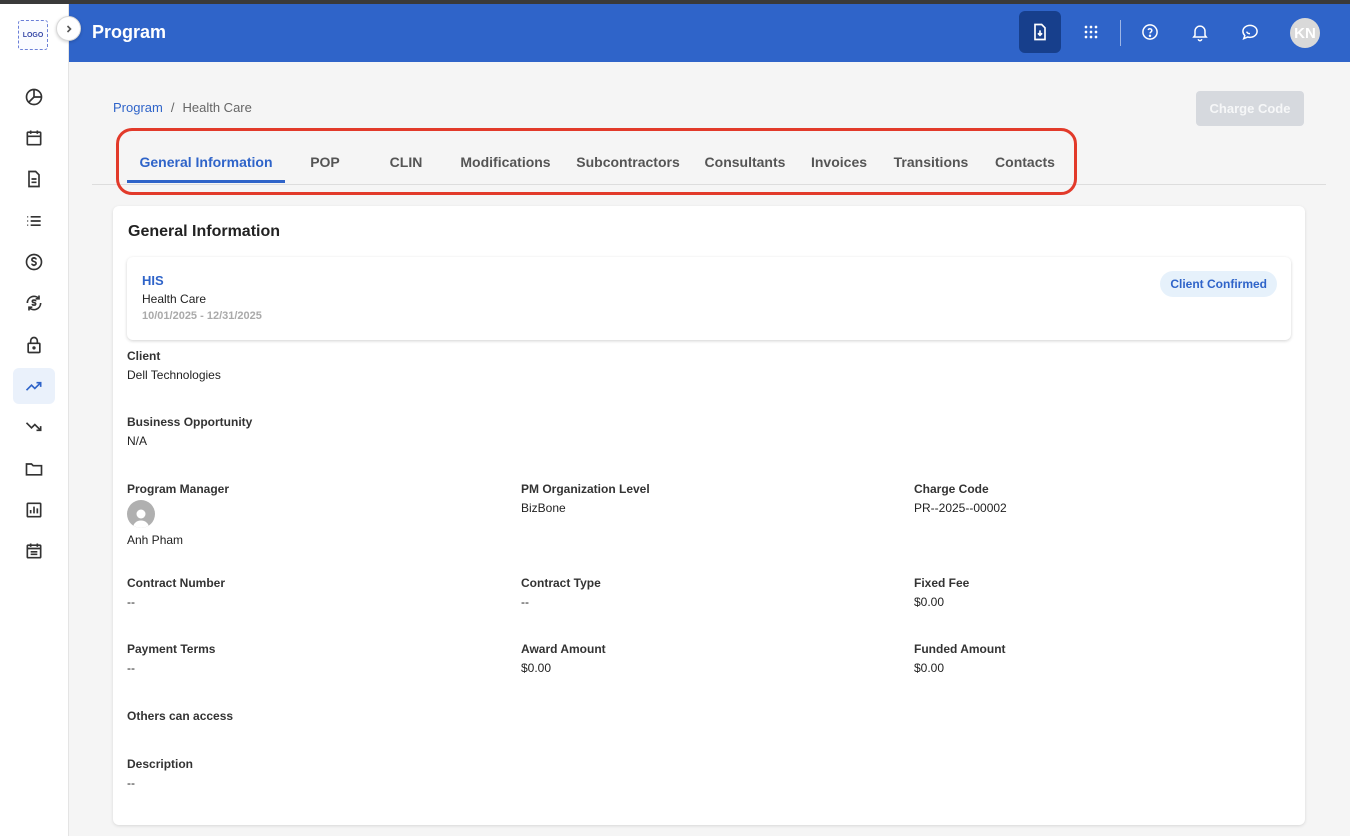 This screenshot has height=836, width=1350. What do you see at coordinates (931, 163) in the screenshot?
I see `tab-transitions: Transitions` at bounding box center [931, 163].